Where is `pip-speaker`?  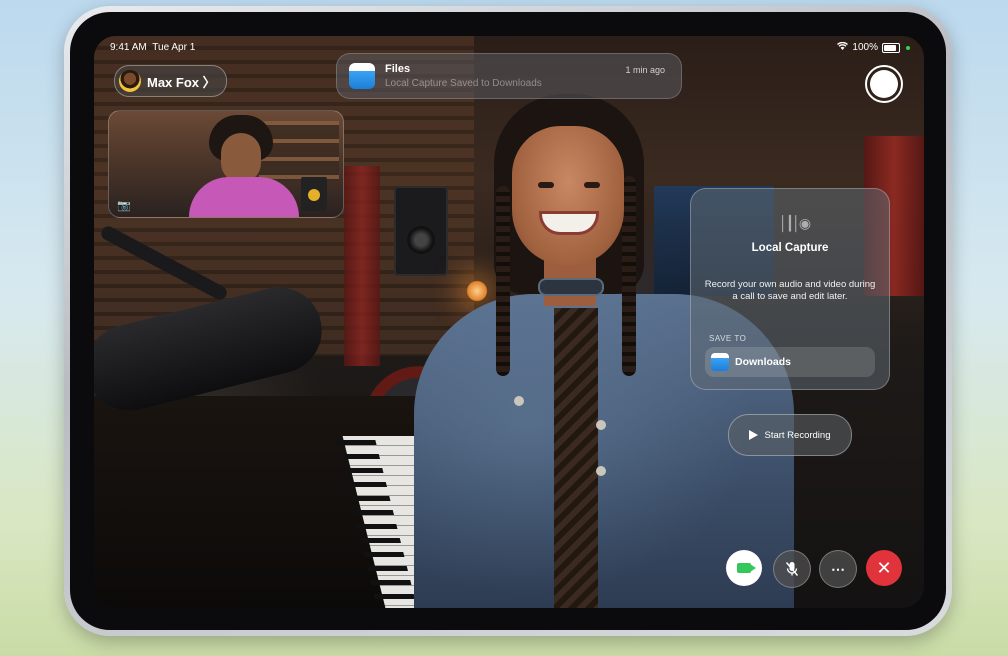 pip-speaker is located at coordinates (314, 194).